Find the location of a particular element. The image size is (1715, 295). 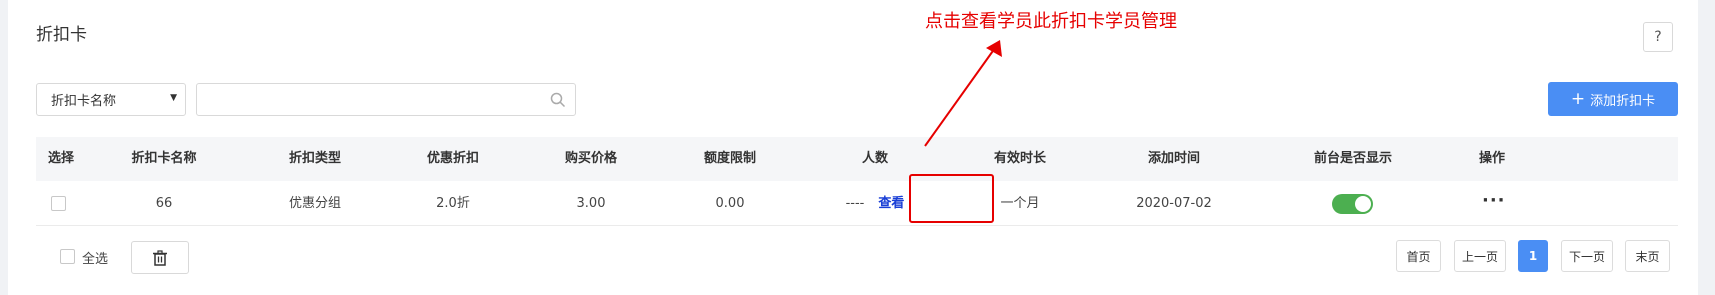

header-discount: 优惠折扣 is located at coordinates (453, 158).